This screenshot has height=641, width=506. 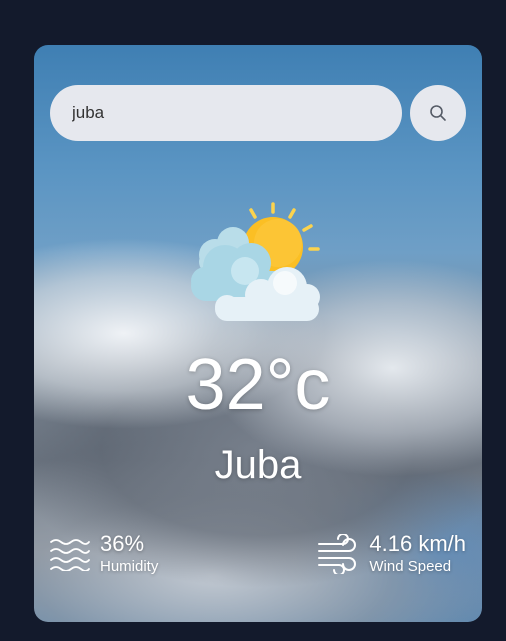 I want to click on humidity-stat: 36% Humidity, so click(x=104, y=554).